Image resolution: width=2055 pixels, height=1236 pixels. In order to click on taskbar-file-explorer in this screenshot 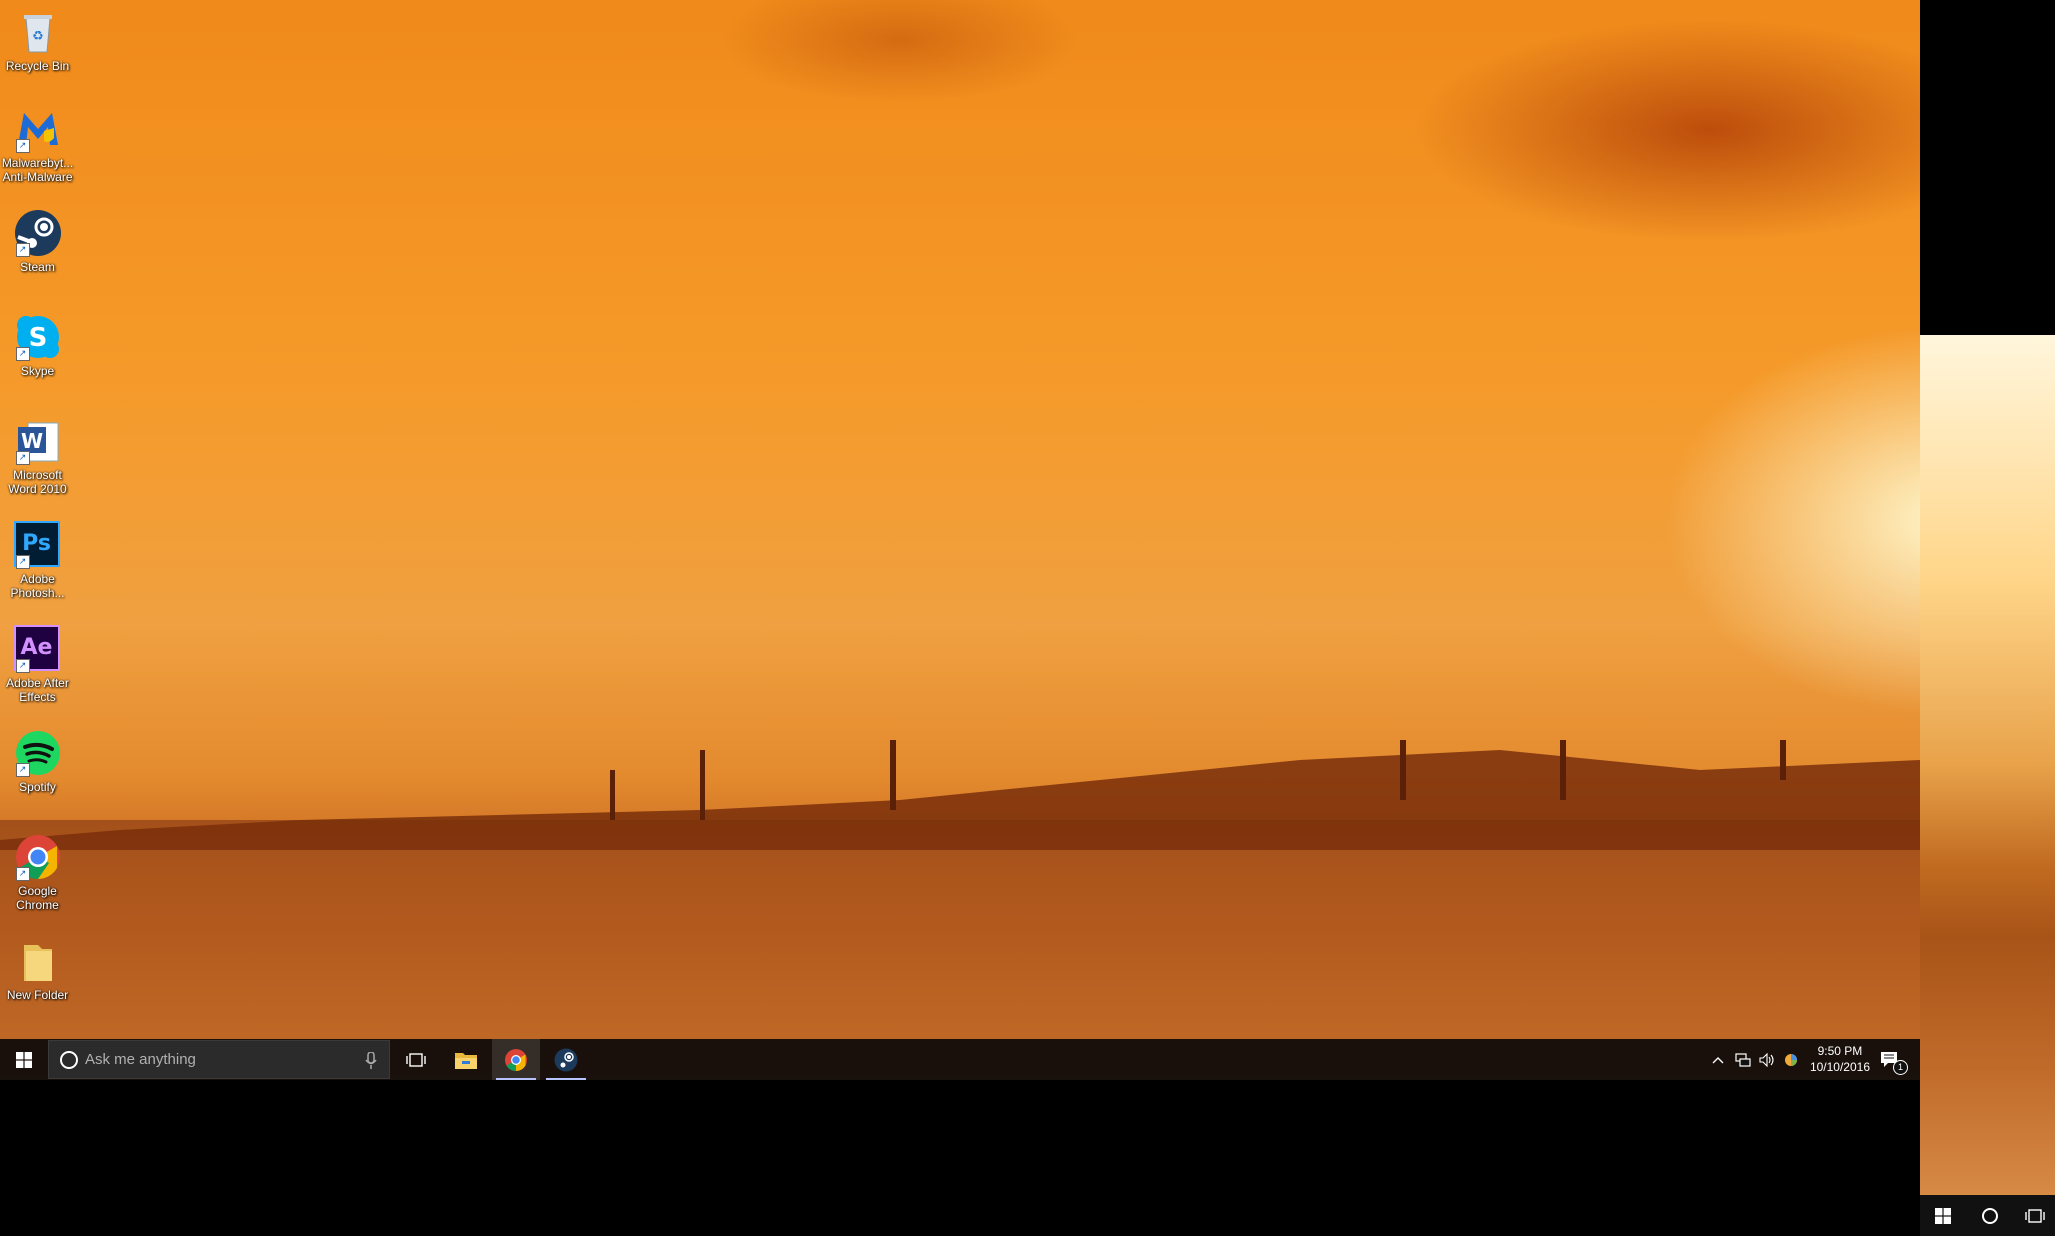, I will do `click(466, 1059)`.